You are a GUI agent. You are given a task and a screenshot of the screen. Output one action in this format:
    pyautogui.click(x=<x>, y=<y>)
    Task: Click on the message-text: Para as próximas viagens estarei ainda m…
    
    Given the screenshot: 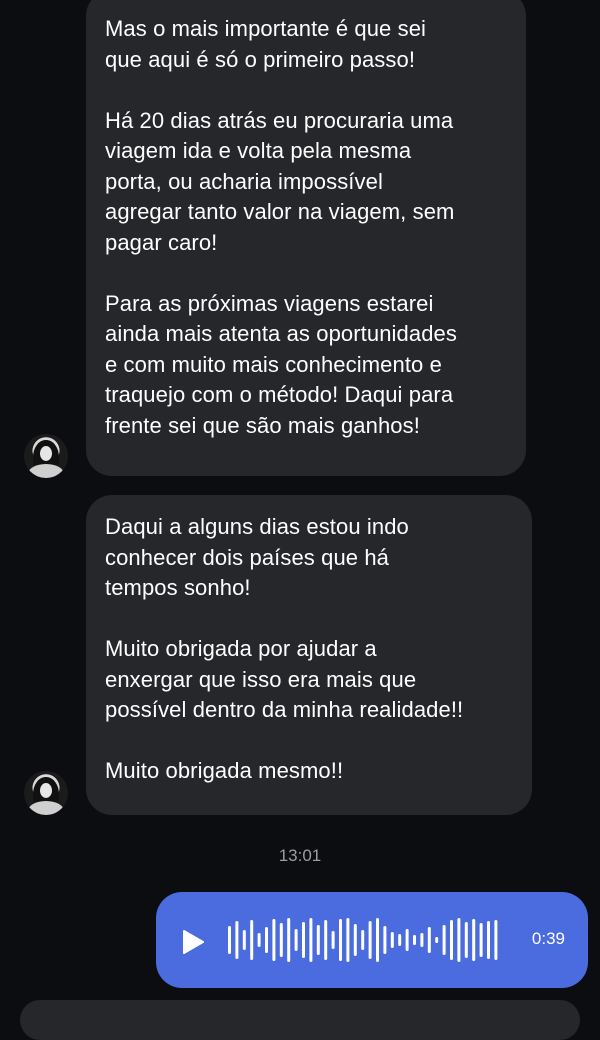 What is the action you would take?
    pyautogui.click(x=281, y=364)
    